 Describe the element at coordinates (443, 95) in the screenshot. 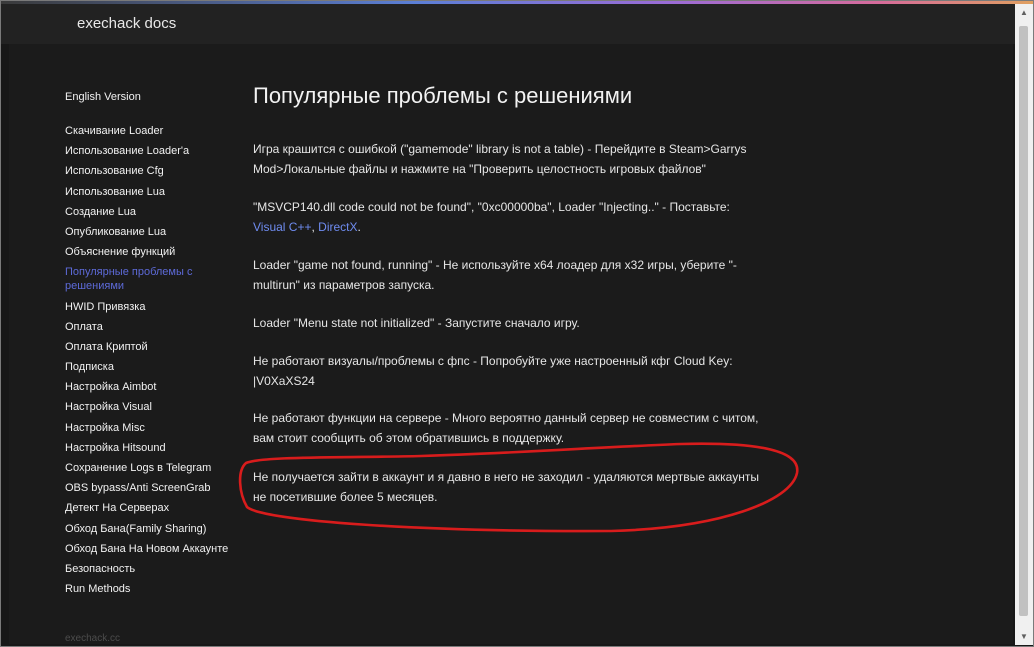

I see `page-title: Популярные проблемы с решениями` at that location.